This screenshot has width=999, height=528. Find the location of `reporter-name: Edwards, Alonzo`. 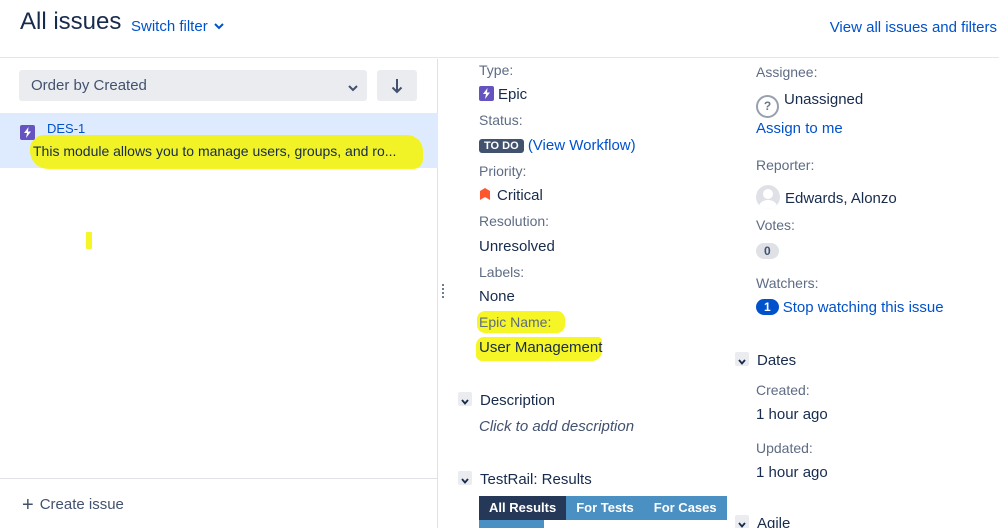

reporter-name: Edwards, Alonzo is located at coordinates (841, 198).